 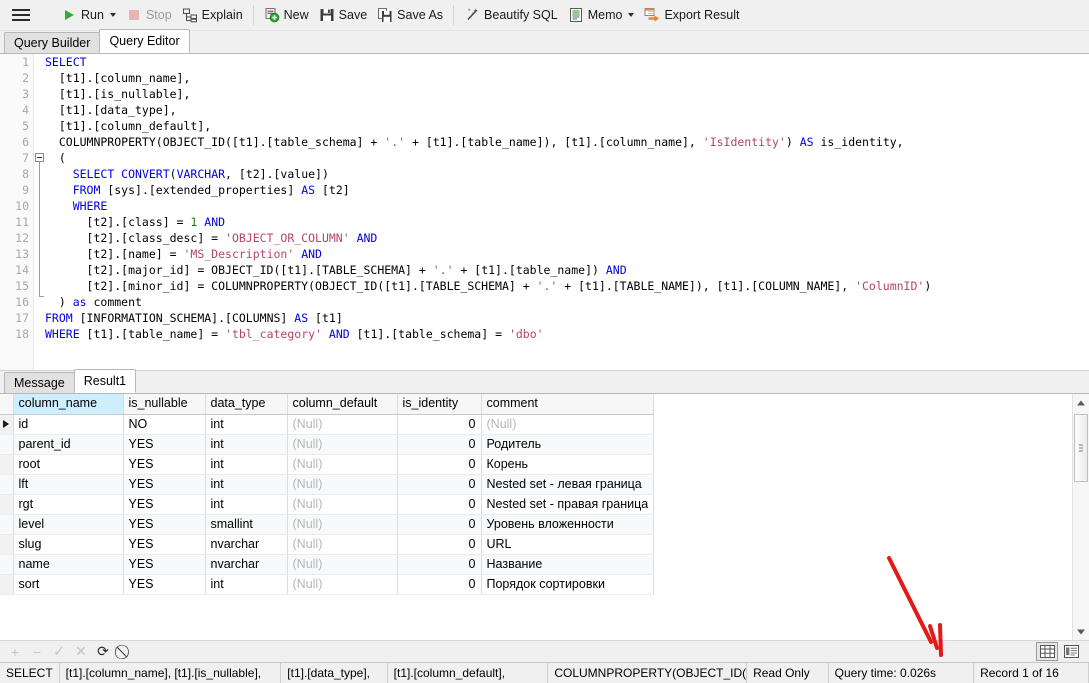 I want to click on delete-record-icon: −, so click(x=37, y=652).